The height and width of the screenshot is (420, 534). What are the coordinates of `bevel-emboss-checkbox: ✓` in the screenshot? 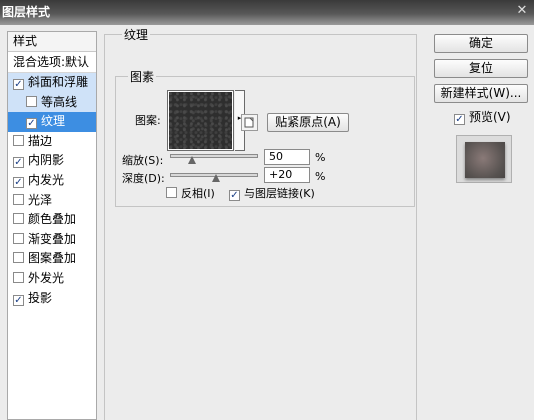 It's located at (18, 84).